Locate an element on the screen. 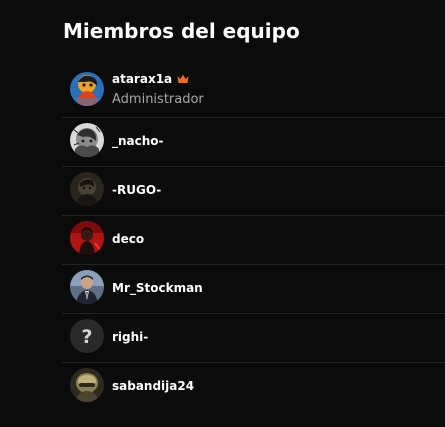 This screenshot has width=445, height=427. member-row: _nacho- is located at coordinates (253, 142).